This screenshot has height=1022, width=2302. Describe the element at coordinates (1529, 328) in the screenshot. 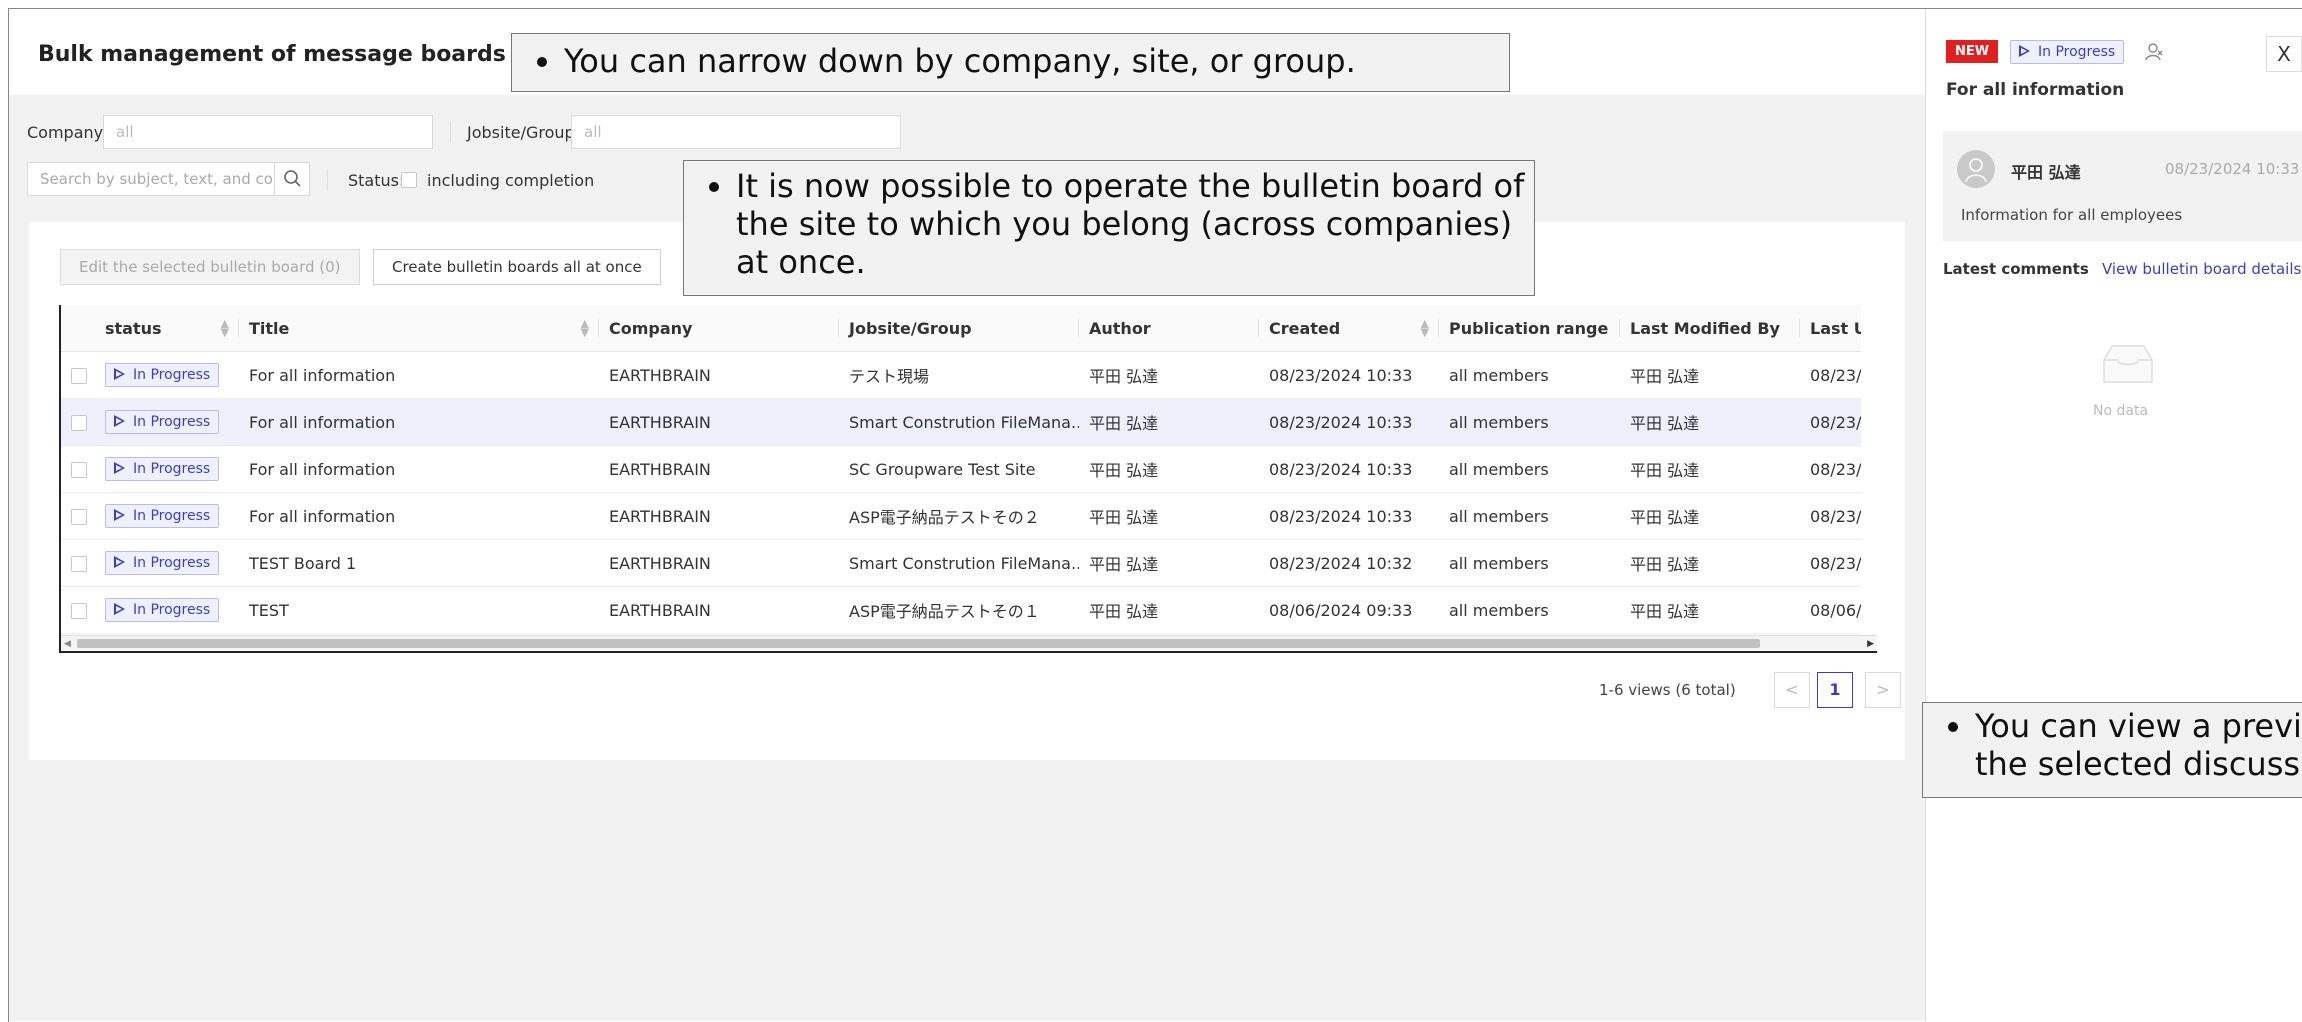

I see `column-header-range: Publication range` at that location.